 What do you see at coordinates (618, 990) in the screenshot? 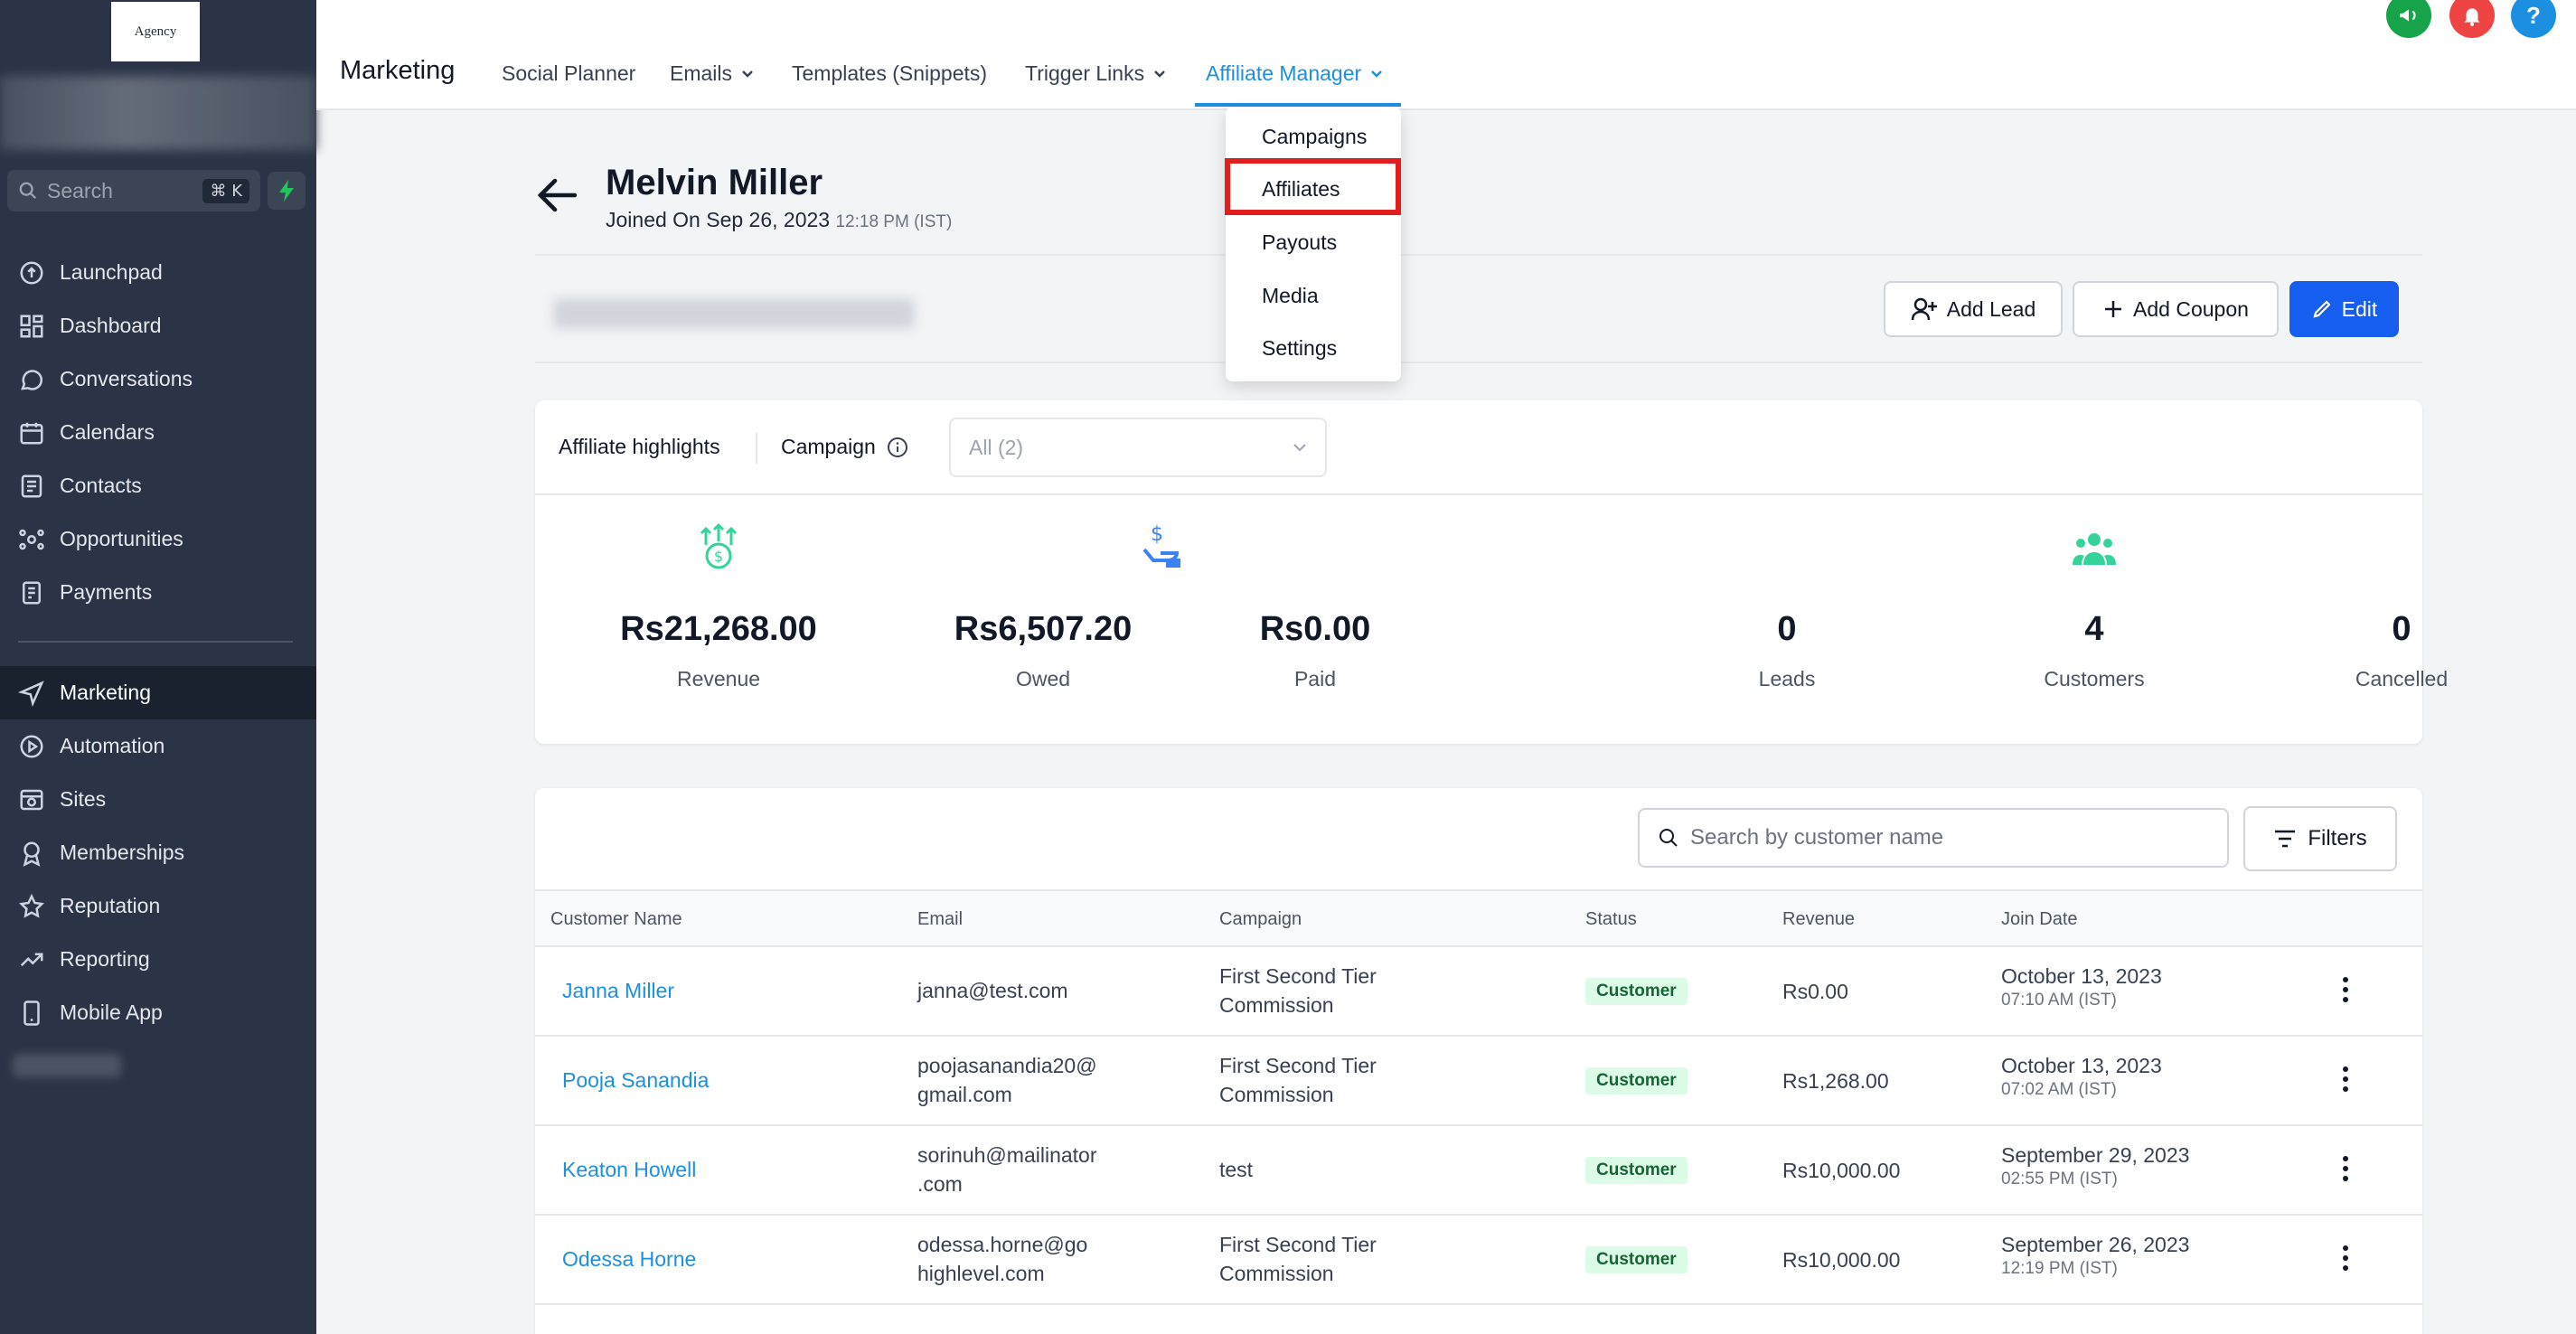
I see `customer-name-link: Janna Miller` at bounding box center [618, 990].